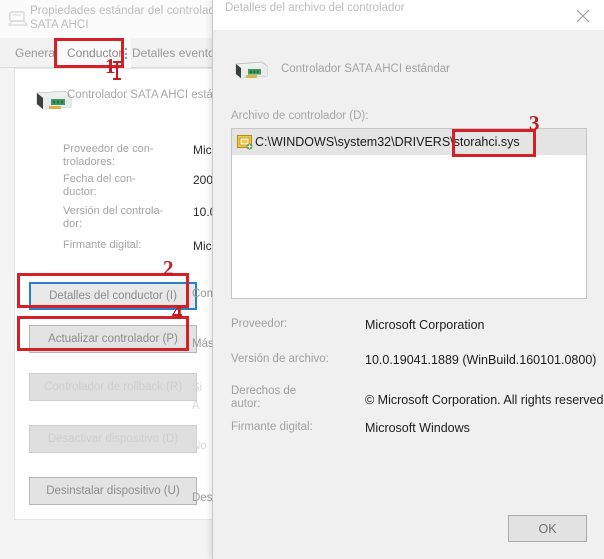 Image resolution: width=604 pixels, height=559 pixels. What do you see at coordinates (408, 15) in the screenshot?
I see `dialog-titlebar: Detalles del archivo del controlador` at bounding box center [408, 15].